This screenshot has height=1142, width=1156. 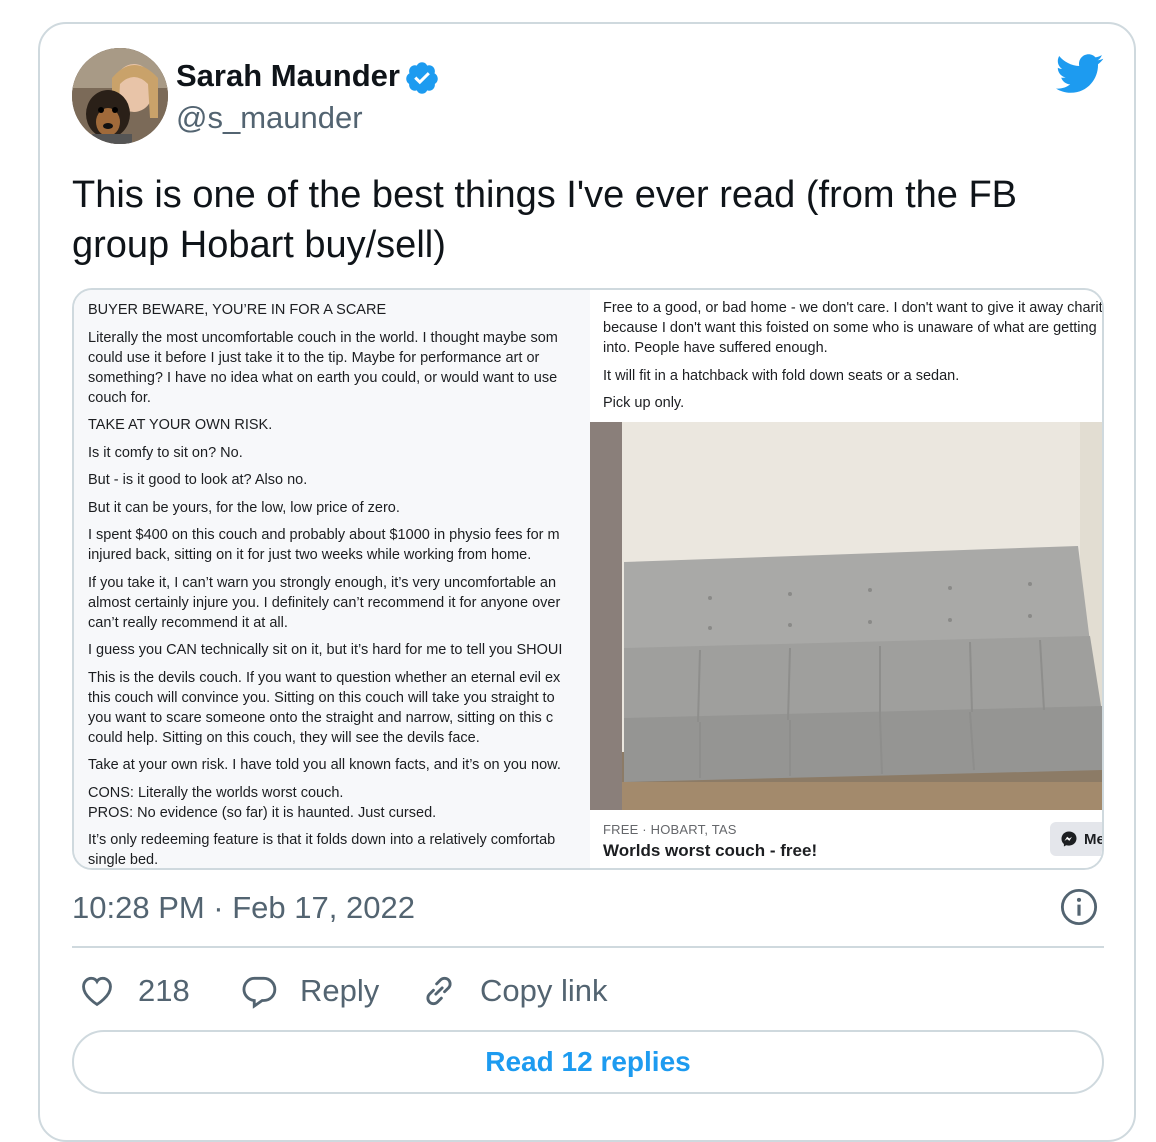 What do you see at coordinates (243, 908) in the screenshot?
I see `tweet-timestamp: 10:28 PM · Feb 17, 2022` at bounding box center [243, 908].